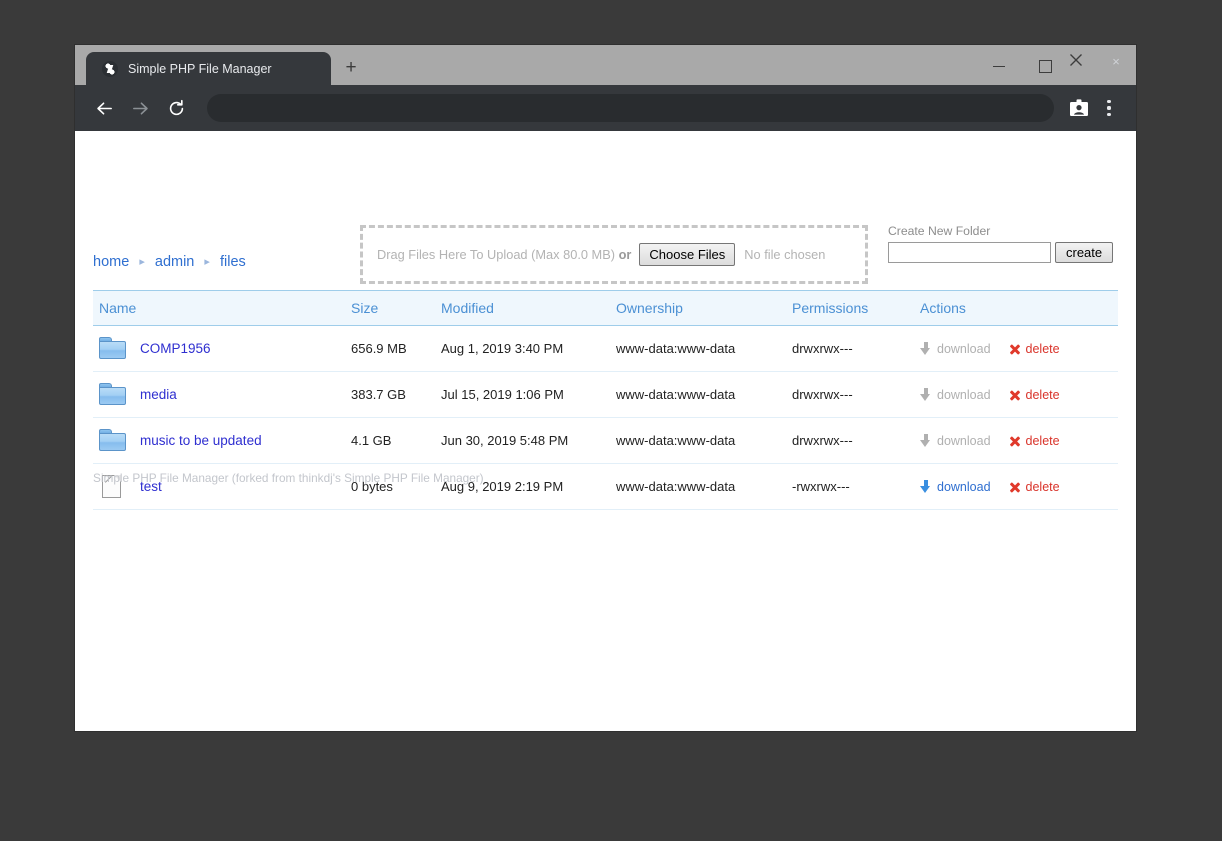  Describe the element at coordinates (856, 486) in the screenshot. I see `cell-permissions: -rwxrwx---` at that location.